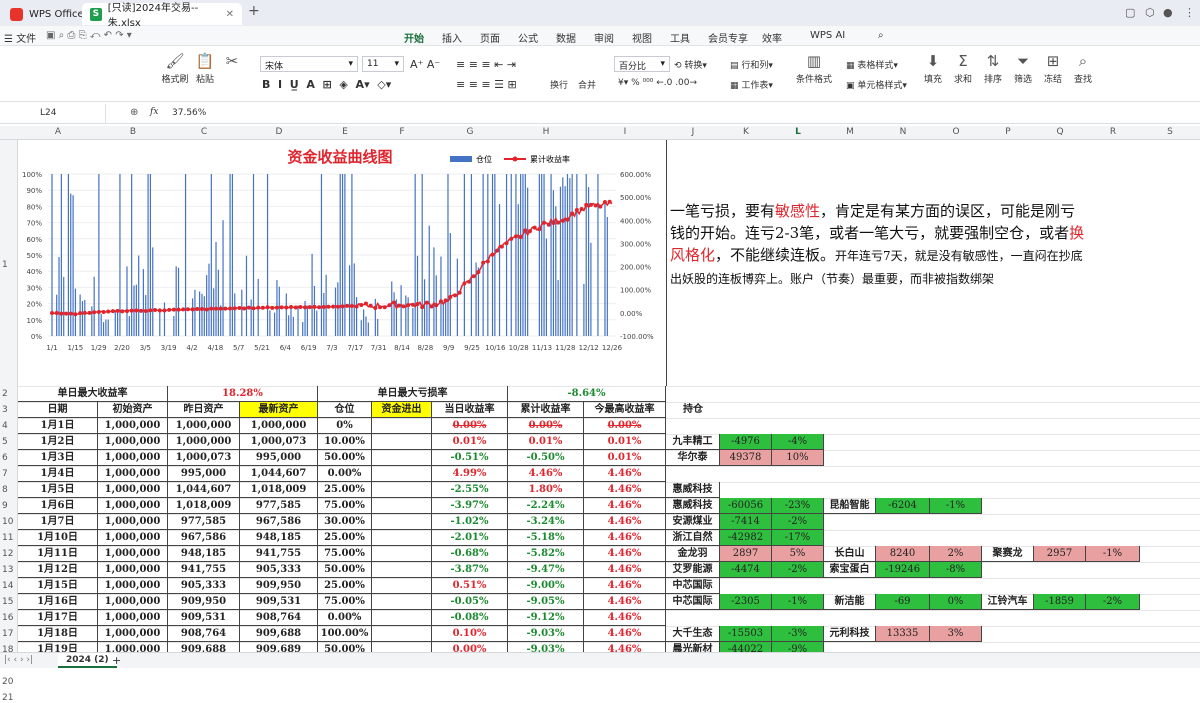 The width and height of the screenshot is (1200, 703). What do you see at coordinates (693, 647) in the screenshot?
I see `holding-name: 晨光新材` at bounding box center [693, 647].